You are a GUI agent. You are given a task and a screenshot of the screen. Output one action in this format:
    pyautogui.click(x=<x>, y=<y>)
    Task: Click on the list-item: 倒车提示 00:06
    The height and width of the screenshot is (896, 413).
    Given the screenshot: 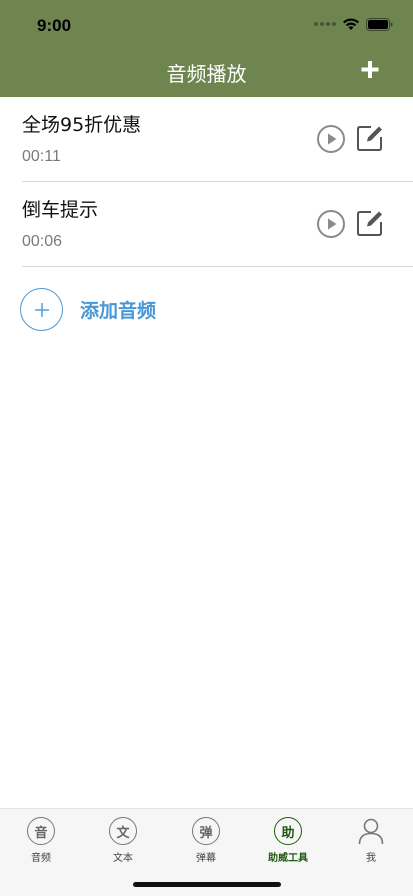 What is the action you would take?
    pyautogui.click(x=206, y=224)
    